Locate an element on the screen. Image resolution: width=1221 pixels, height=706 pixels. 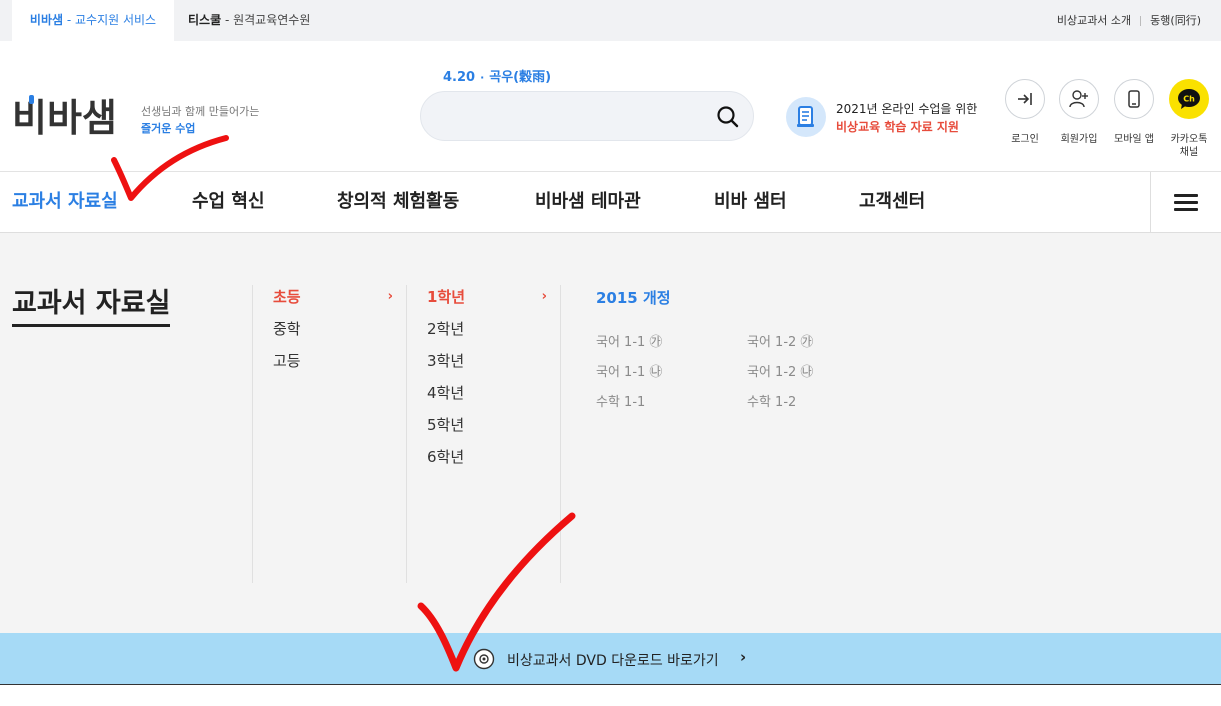
nav-textbook-library: 교과서 자료실 is located at coordinates (65, 202).